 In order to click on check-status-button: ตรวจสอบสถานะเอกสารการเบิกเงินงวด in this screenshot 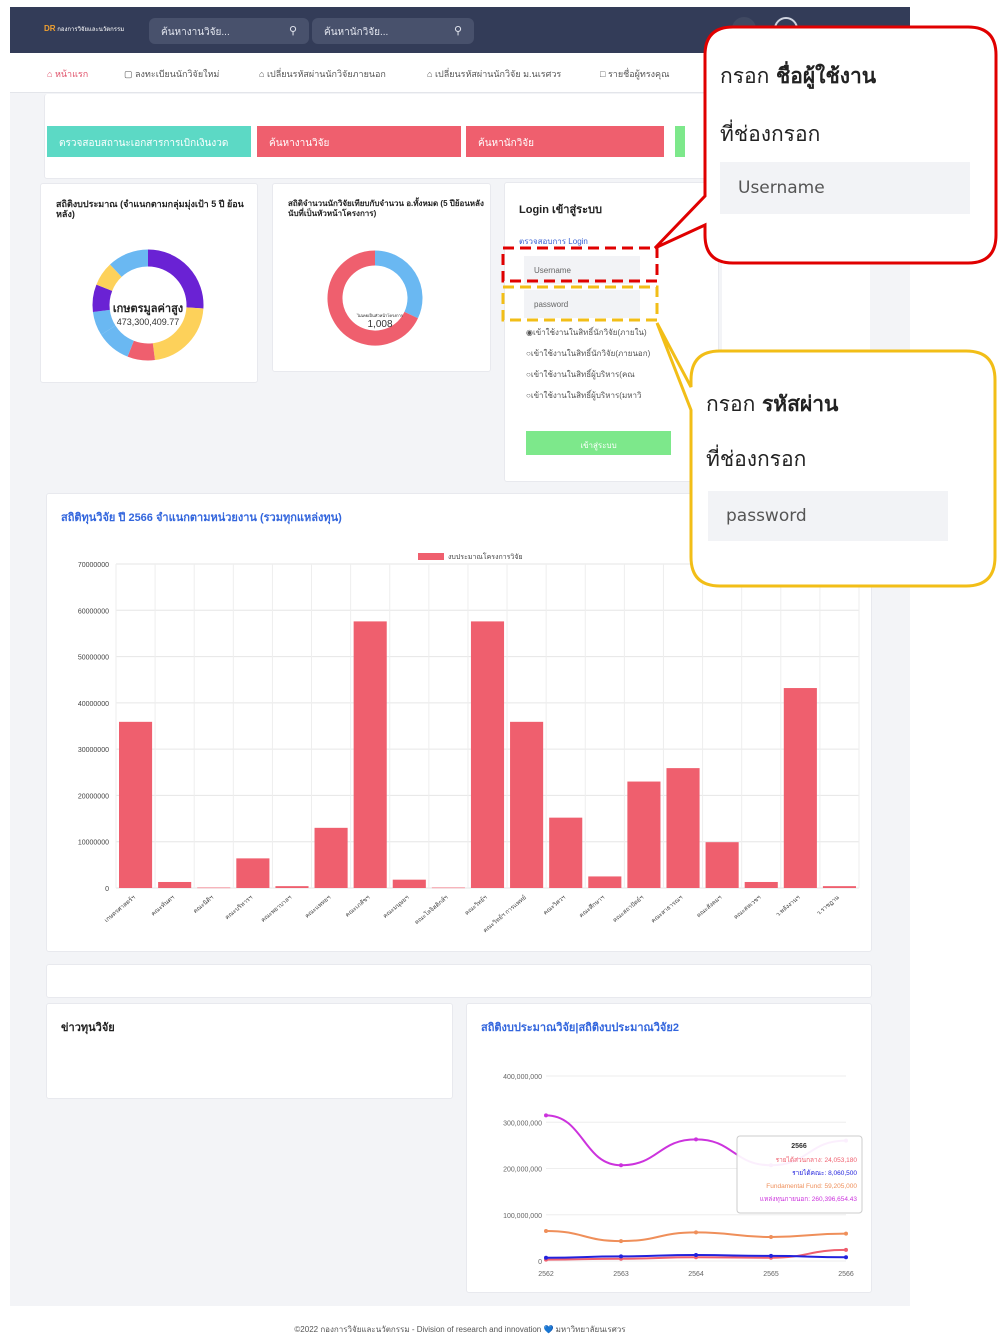, I will do `click(149, 141)`.